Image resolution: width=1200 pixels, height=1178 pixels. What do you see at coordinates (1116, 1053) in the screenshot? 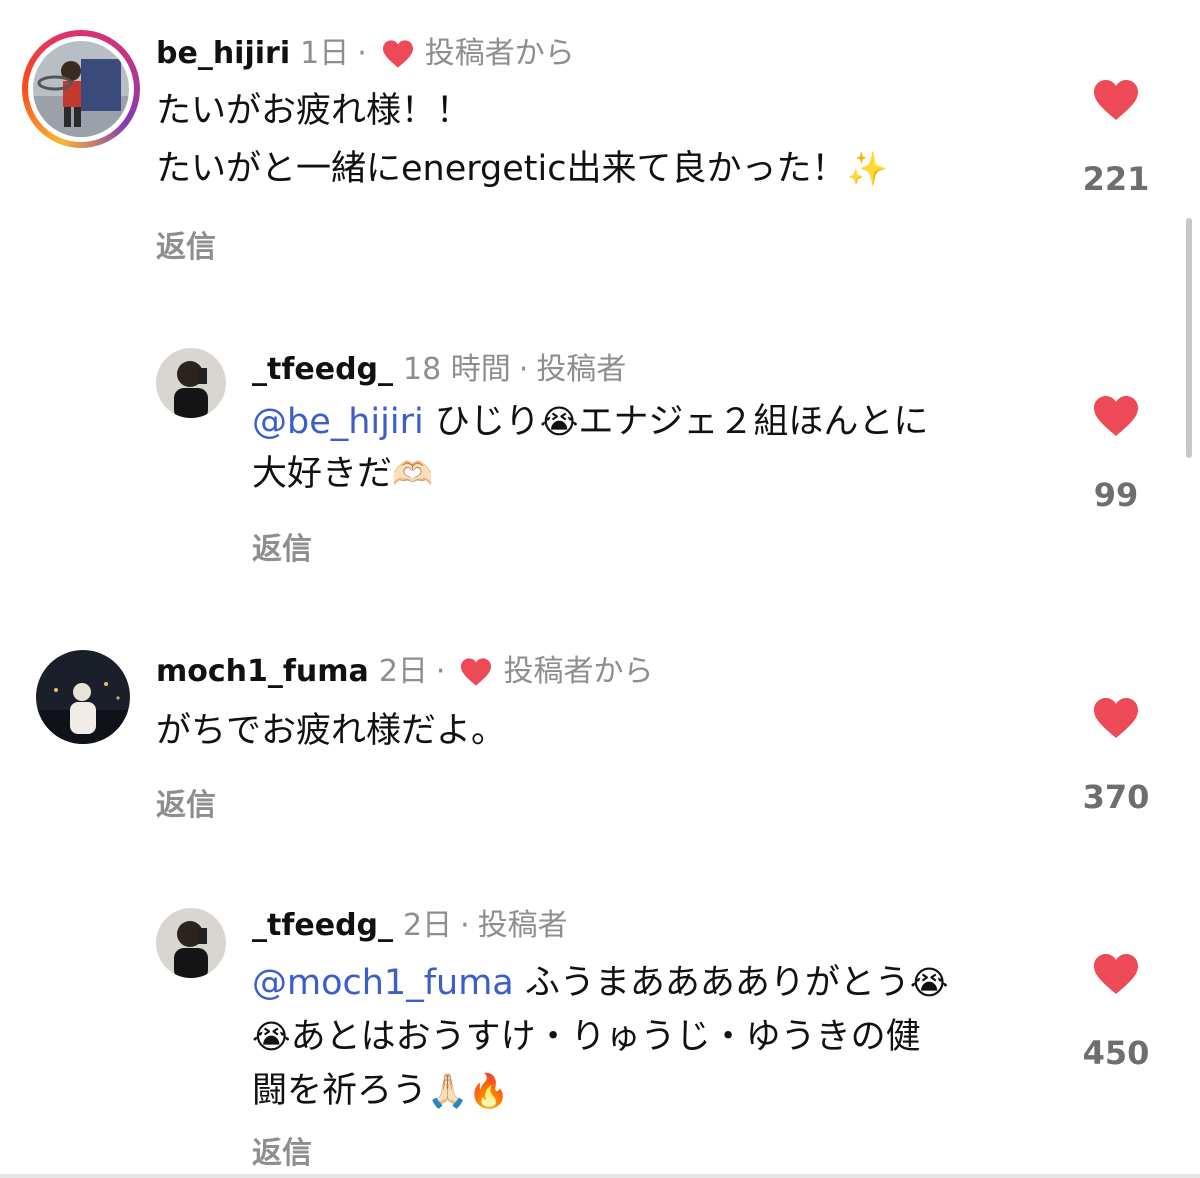
I see `like-count: 450` at bounding box center [1116, 1053].